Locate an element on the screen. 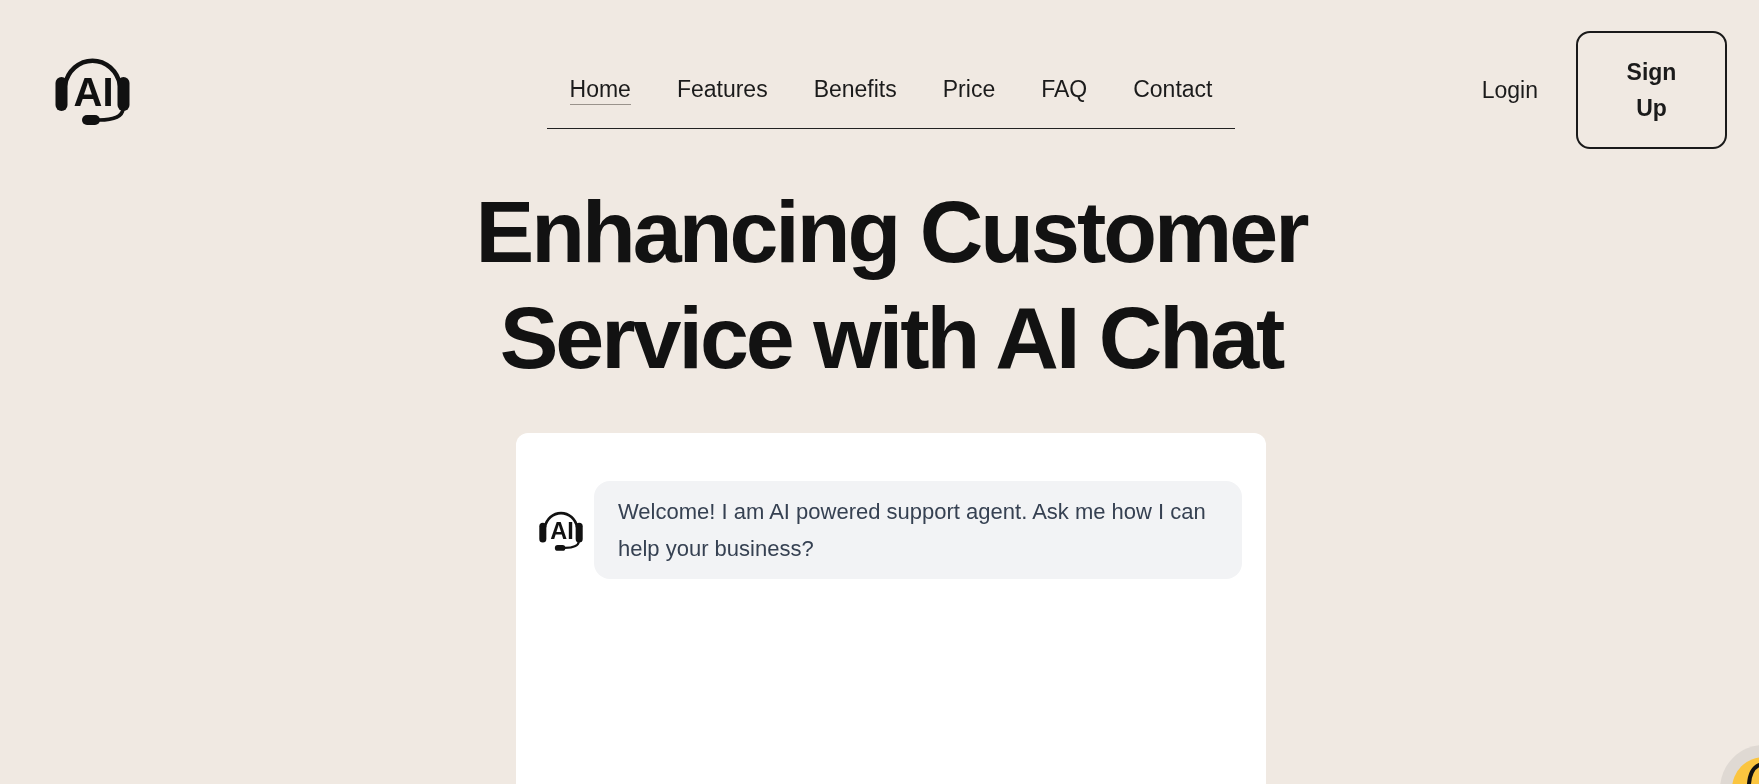 Image resolution: width=1759 pixels, height=784 pixels. nav-link: Benefits is located at coordinates (855, 90).